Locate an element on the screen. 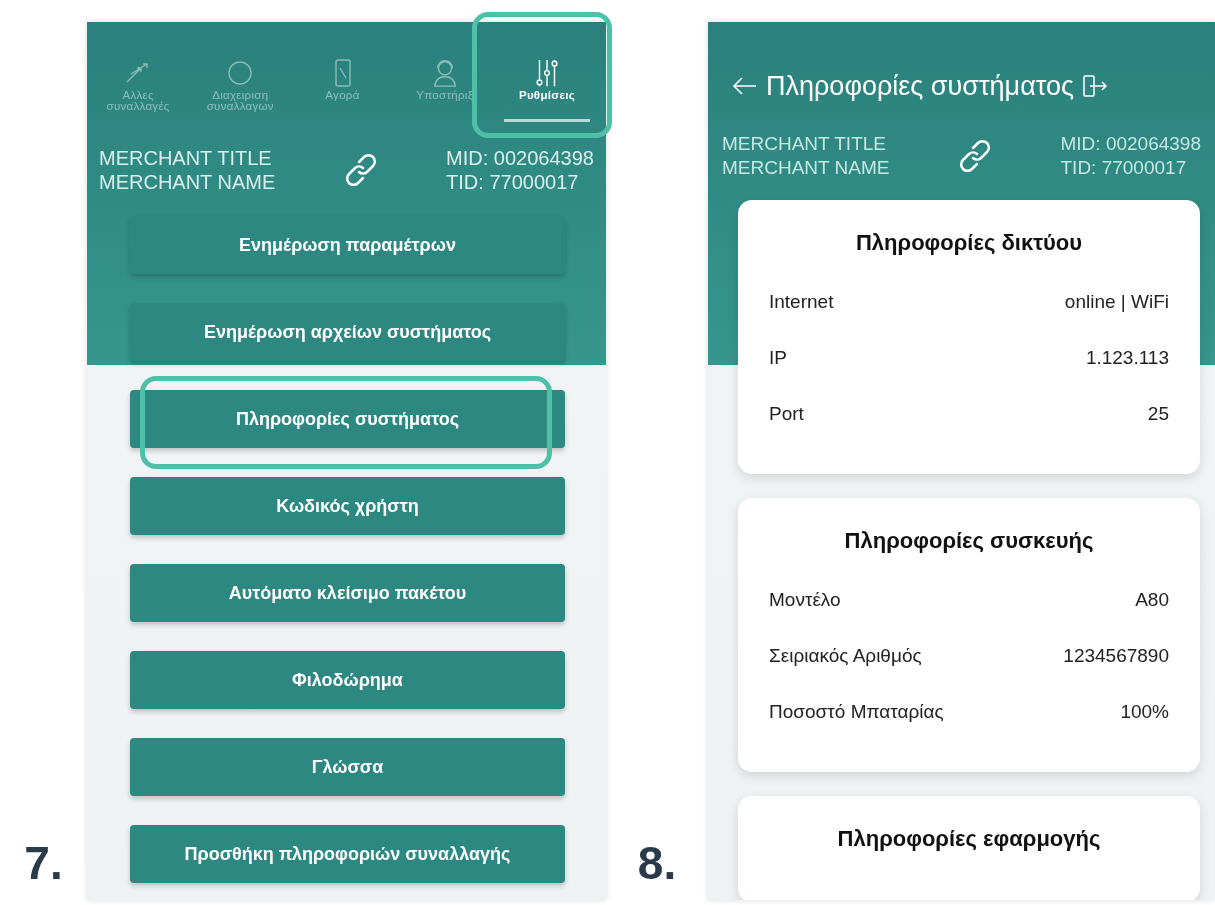 The width and height of the screenshot is (1215, 905). step-number: 7. is located at coordinates (43, 863).